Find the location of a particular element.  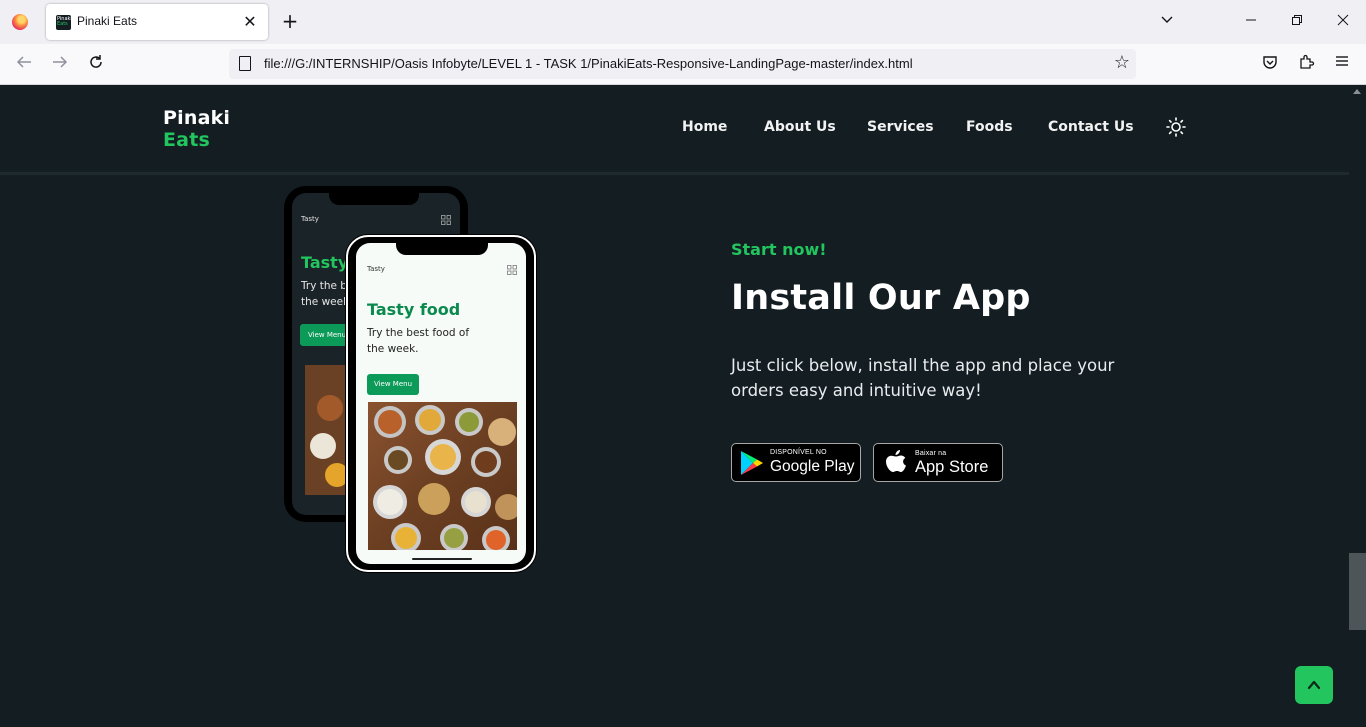

google-play-big-text: Google Play is located at coordinates (812, 466).